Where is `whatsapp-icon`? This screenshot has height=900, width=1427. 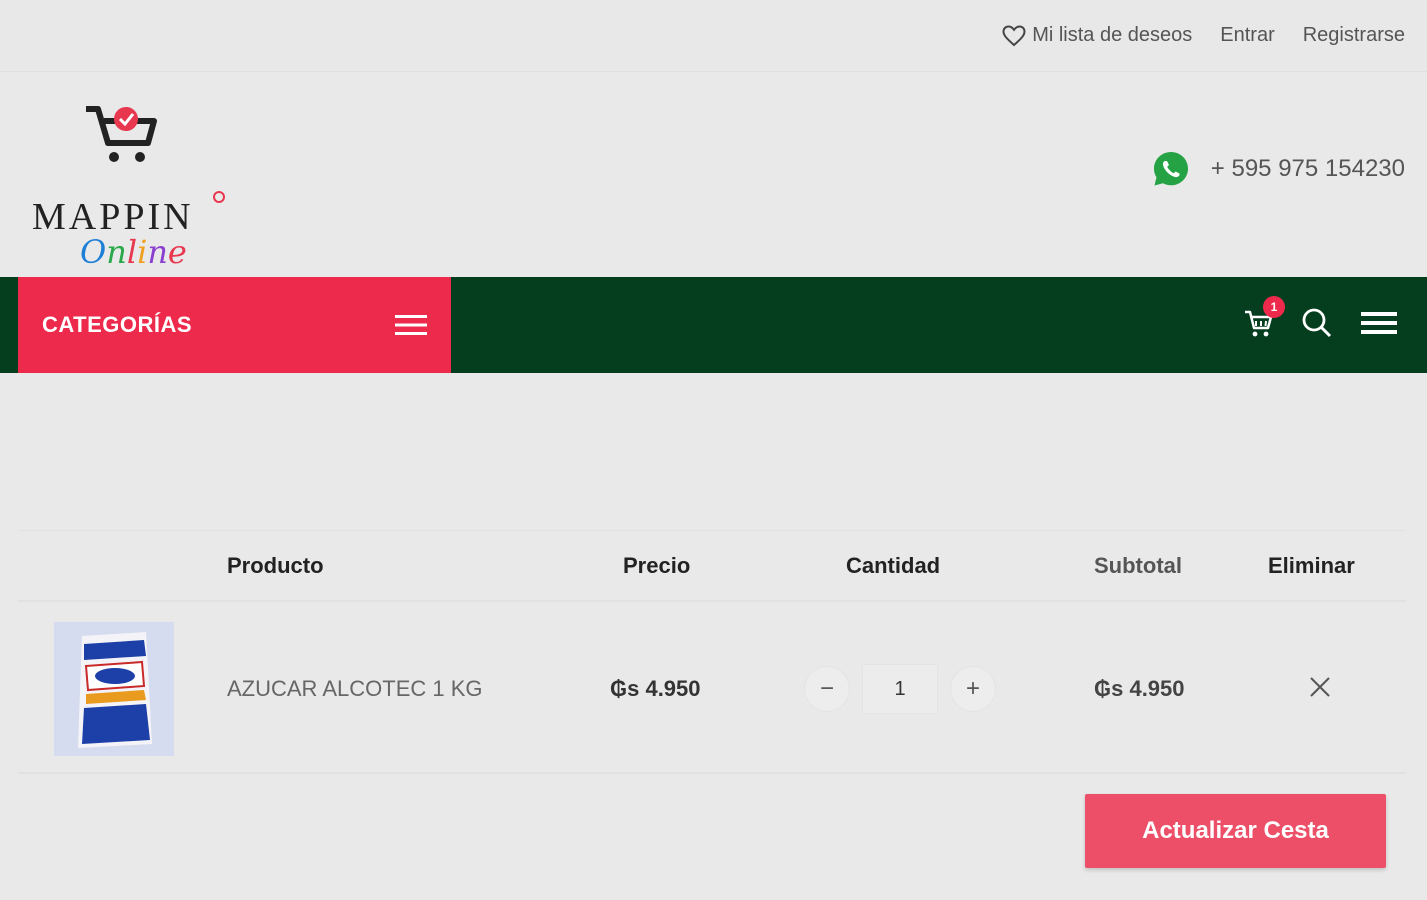
whatsapp-icon is located at coordinates (1170, 169).